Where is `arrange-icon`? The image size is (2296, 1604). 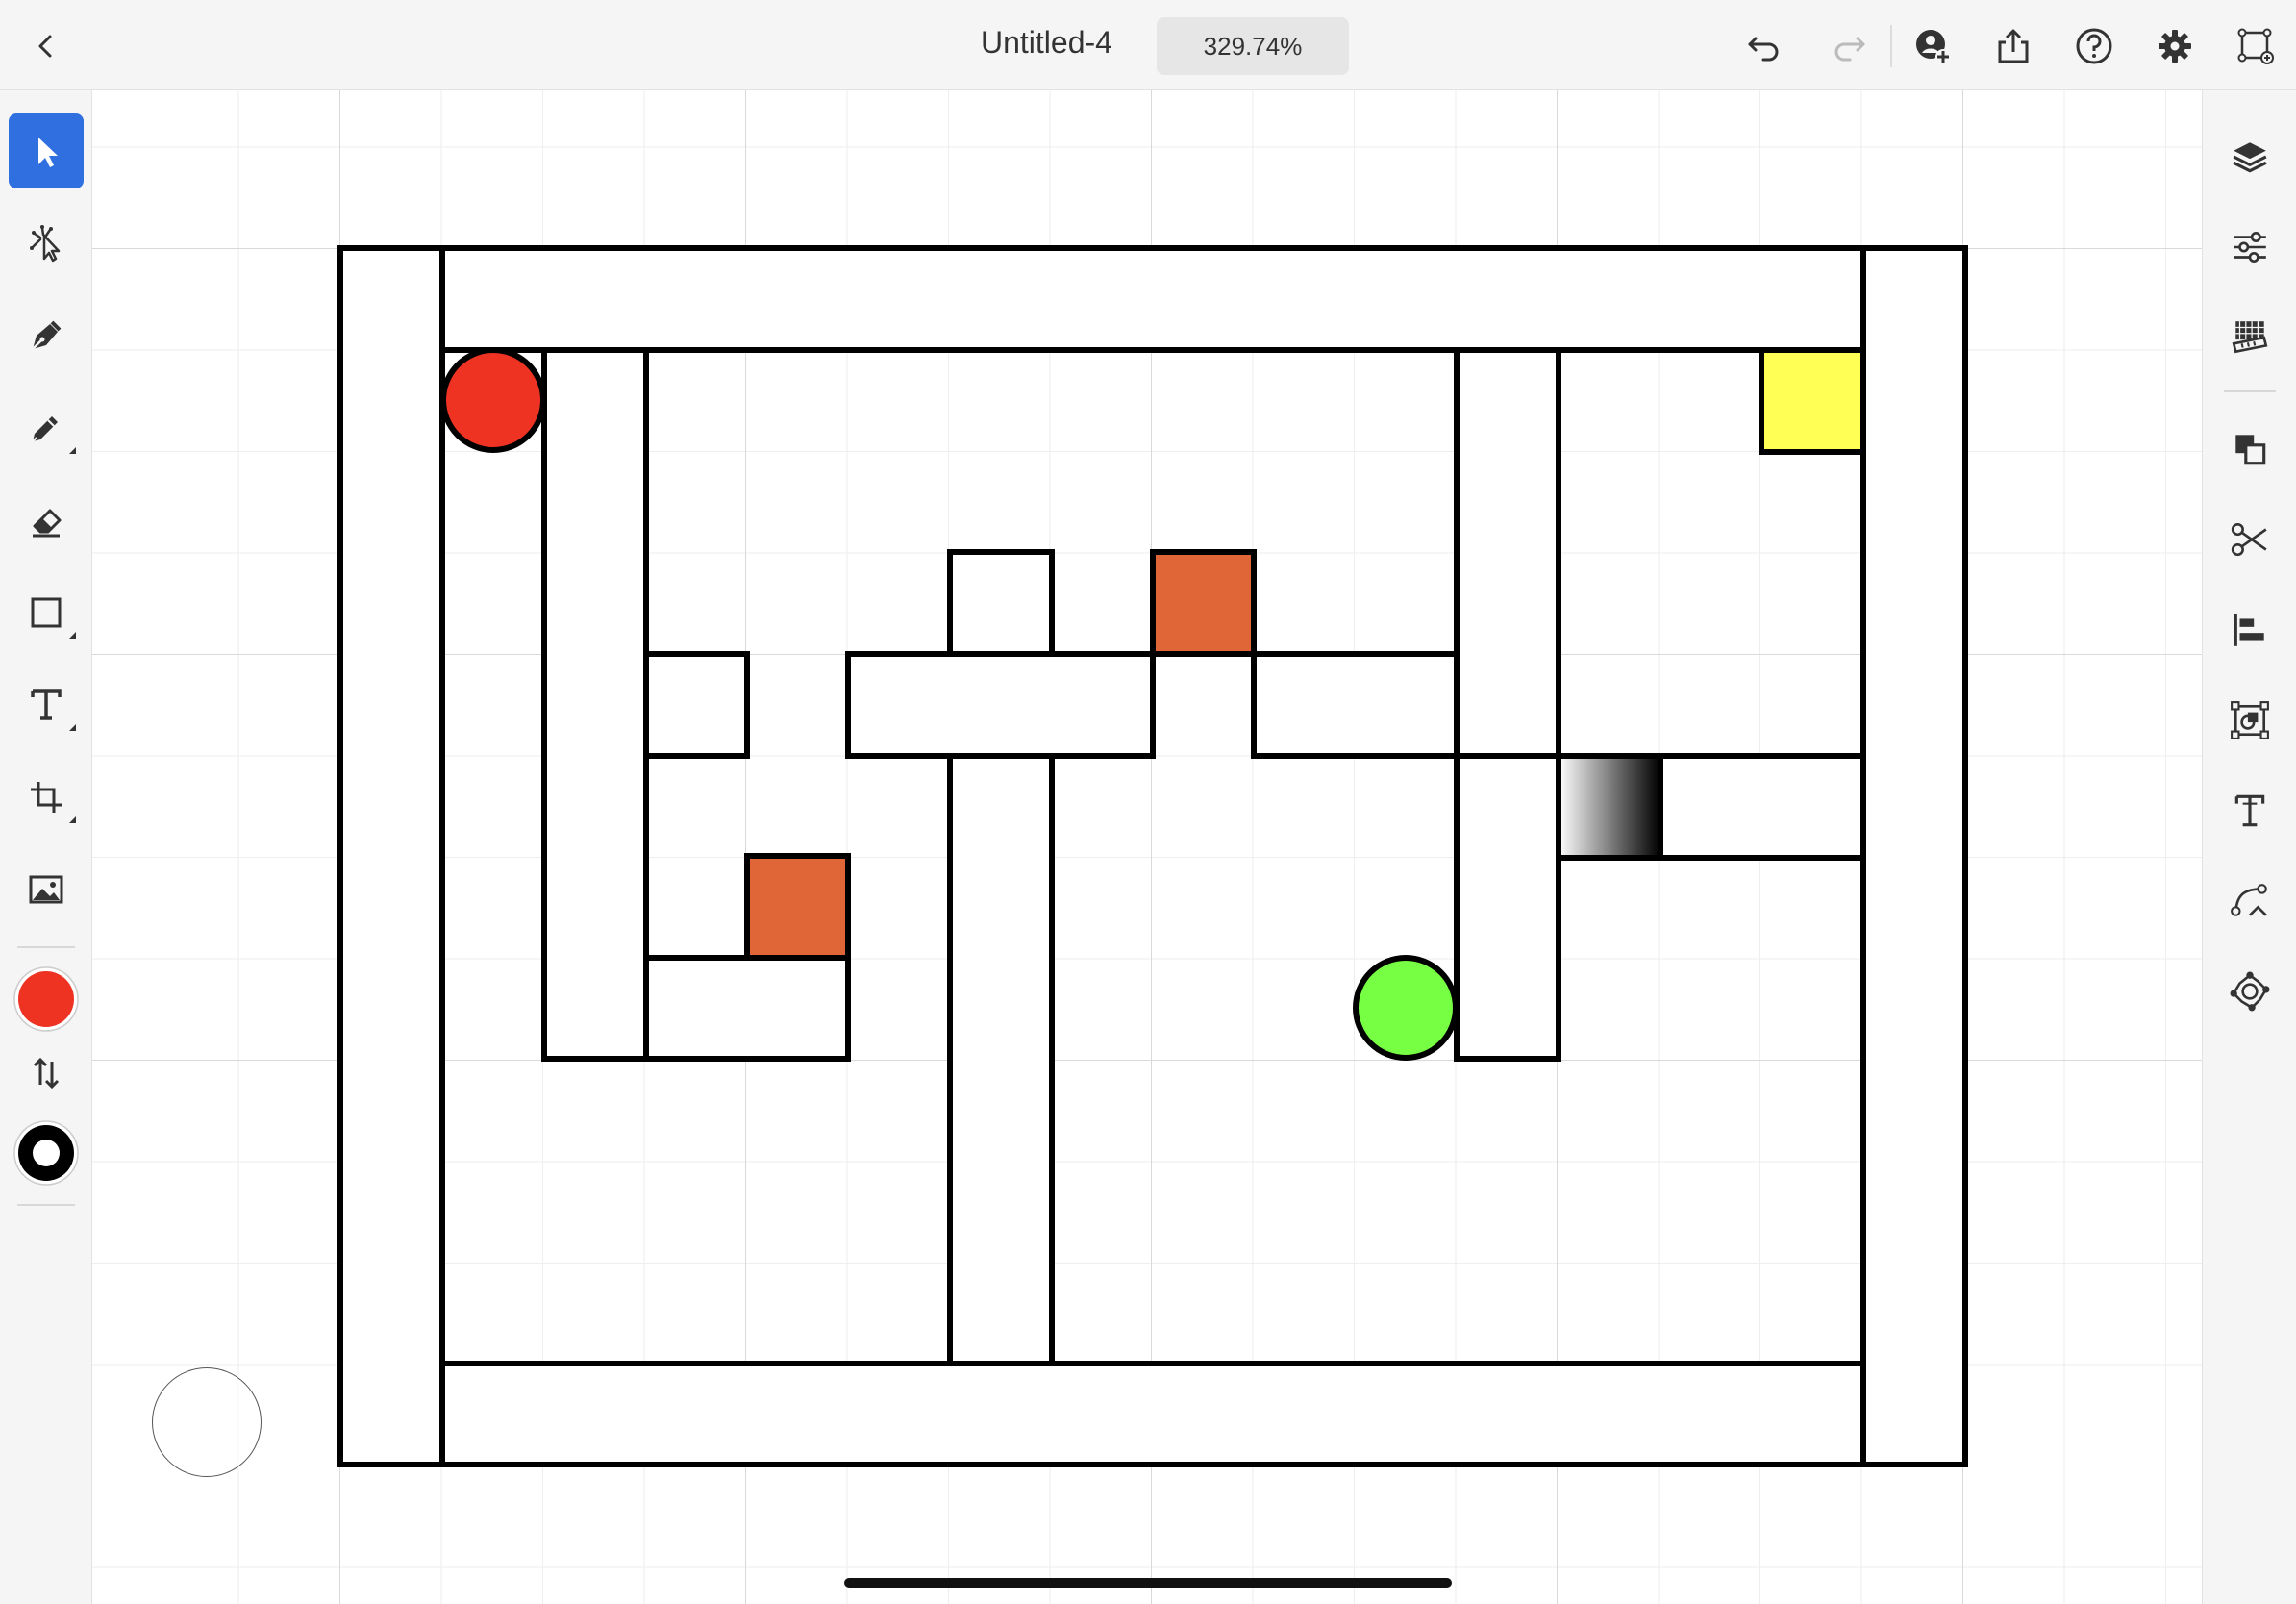 arrange-icon is located at coordinates (2250, 450).